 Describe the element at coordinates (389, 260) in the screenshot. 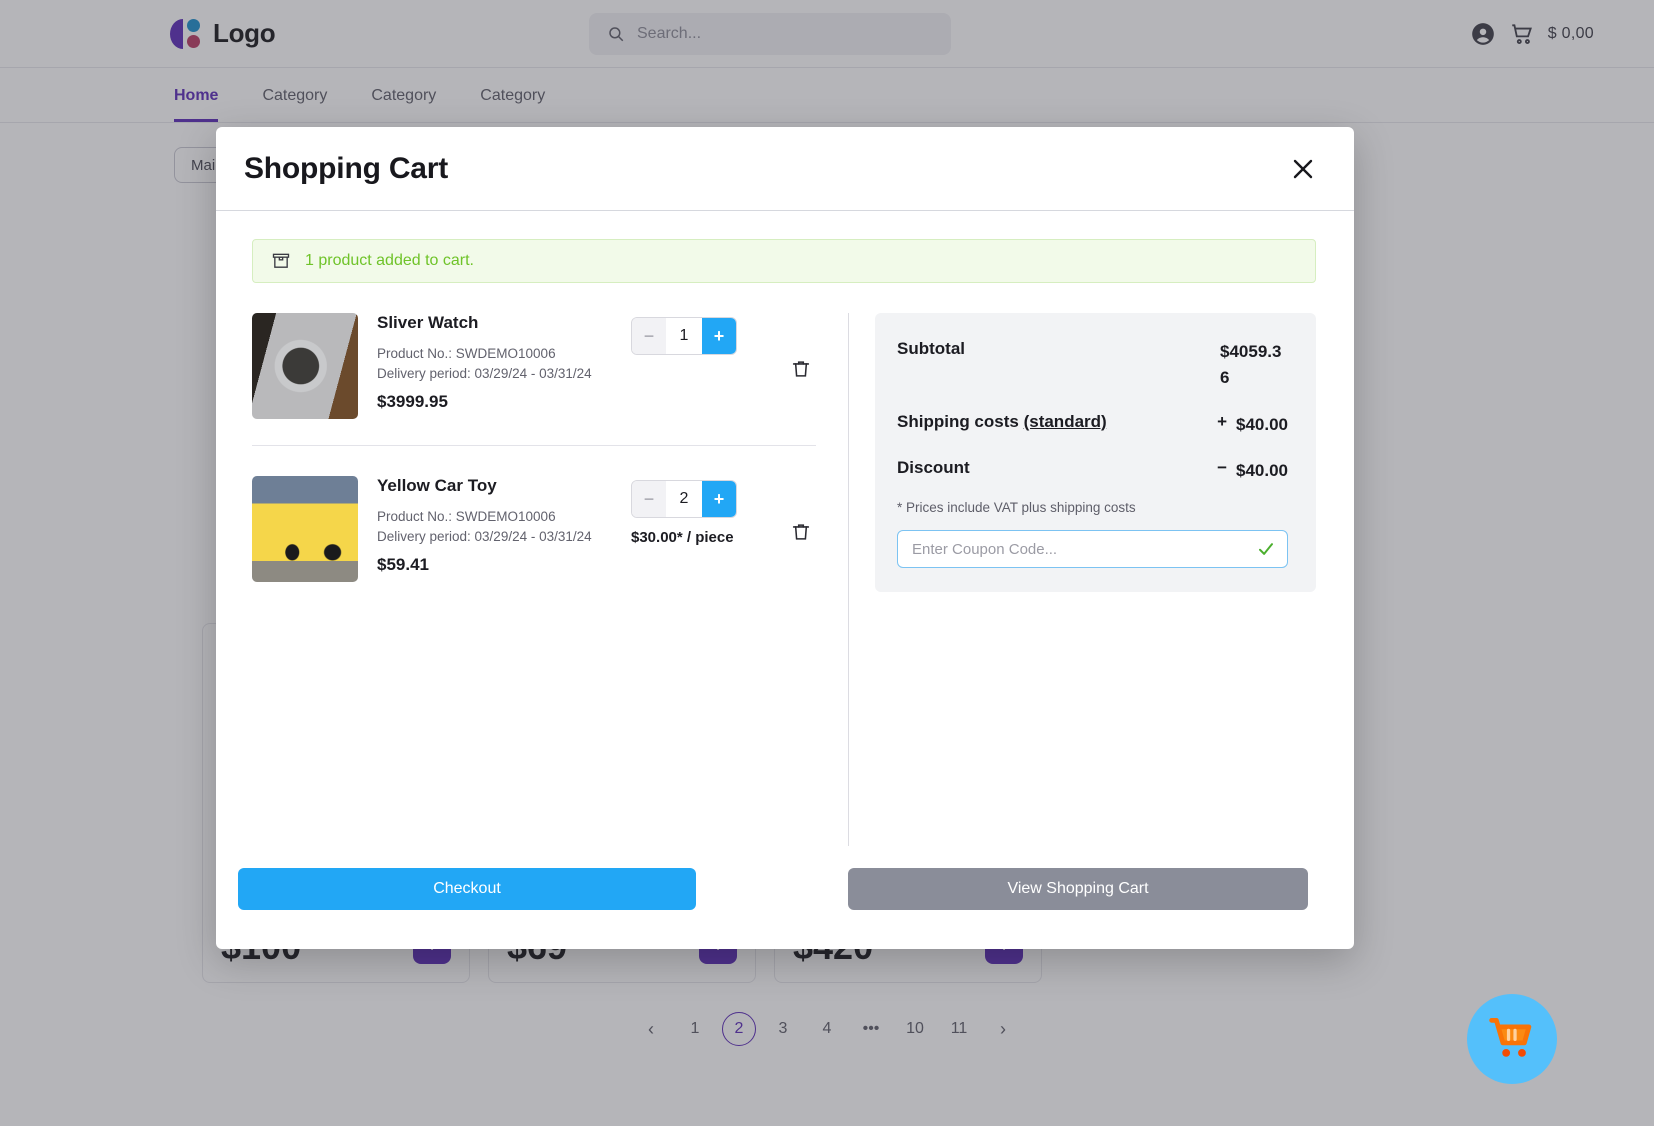

I see `cart-added-alert-text: 1 product added to cart.` at that location.